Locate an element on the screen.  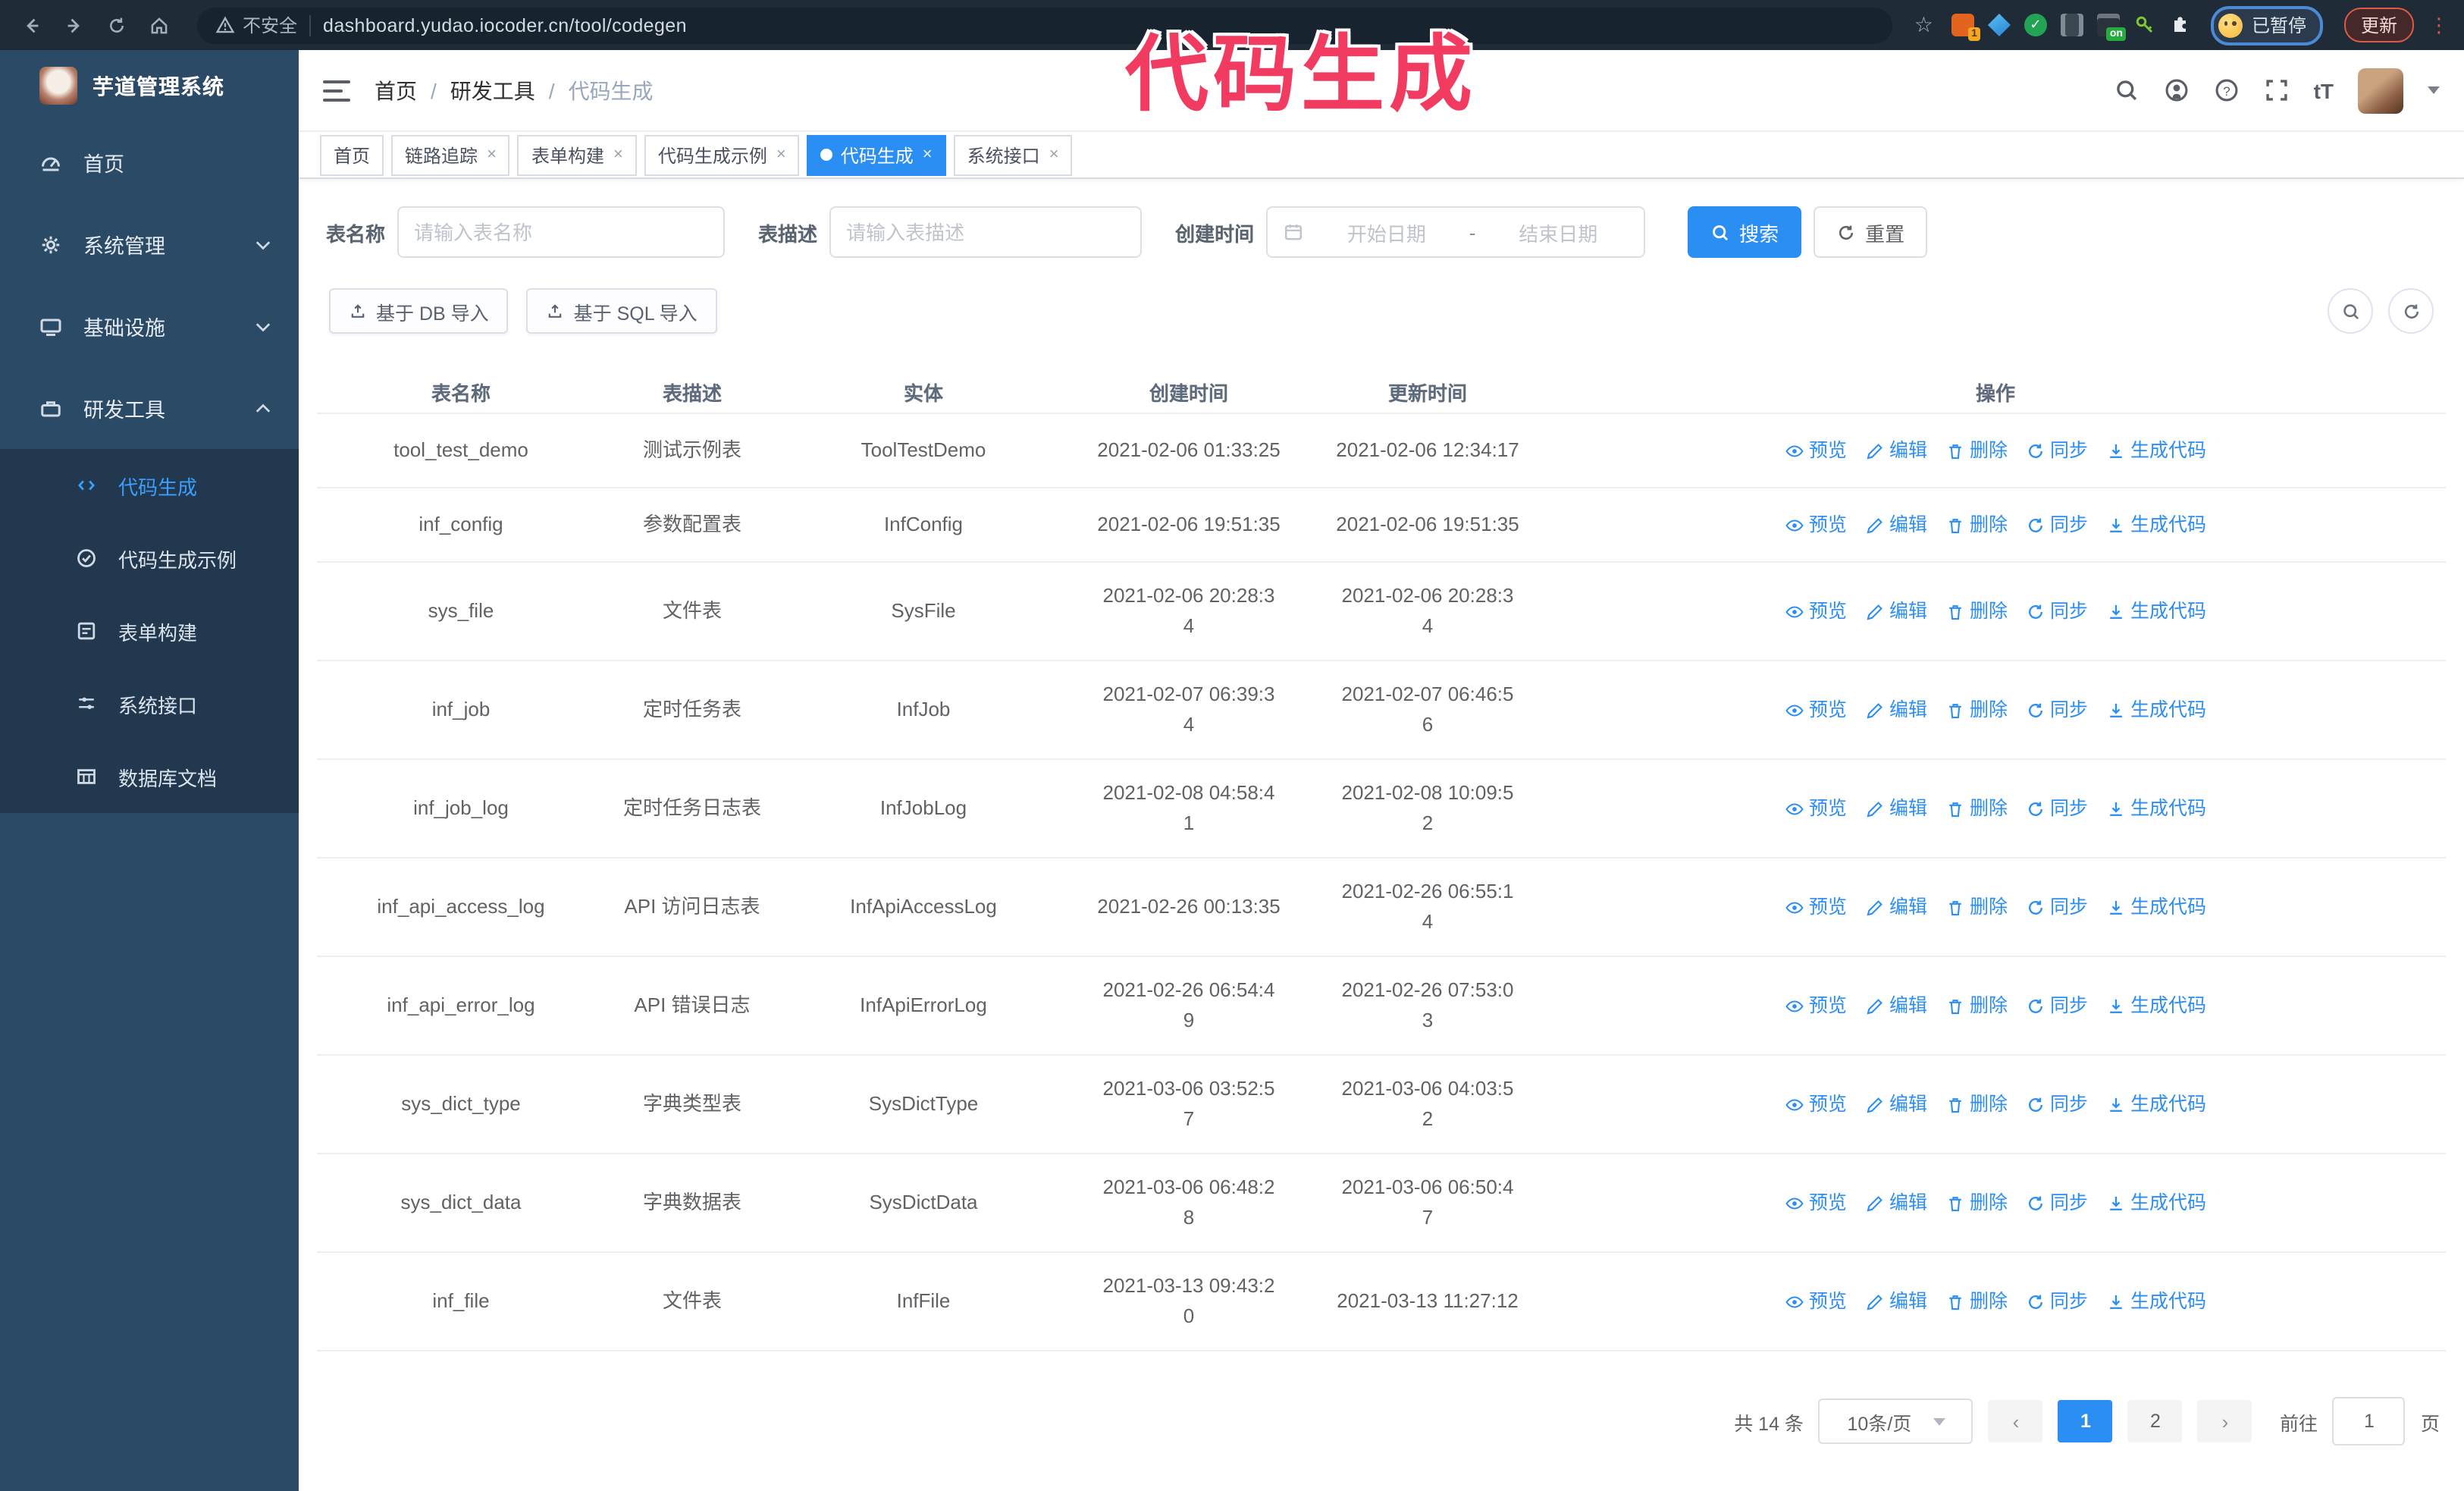
tab-首页: 首页 is located at coordinates (352, 154).